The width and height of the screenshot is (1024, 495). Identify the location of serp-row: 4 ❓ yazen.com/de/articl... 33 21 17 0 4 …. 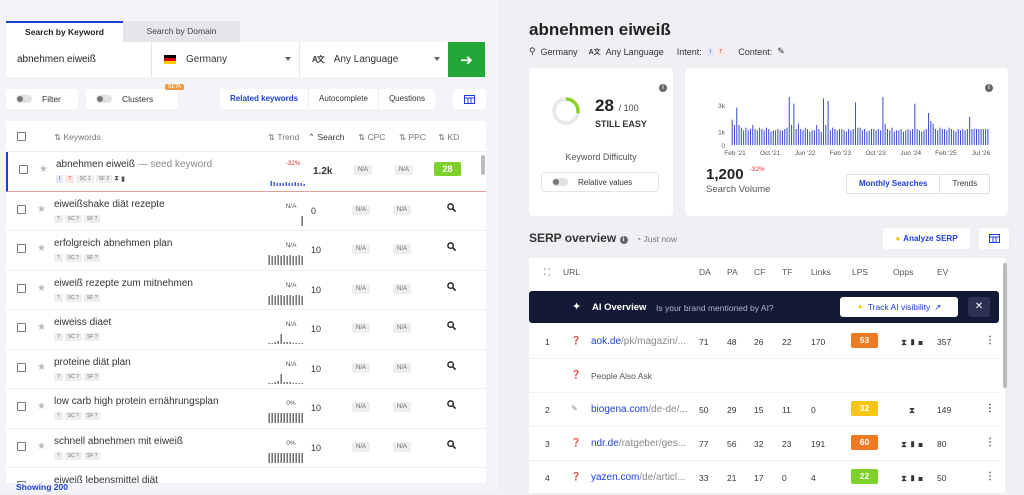
(764, 478).